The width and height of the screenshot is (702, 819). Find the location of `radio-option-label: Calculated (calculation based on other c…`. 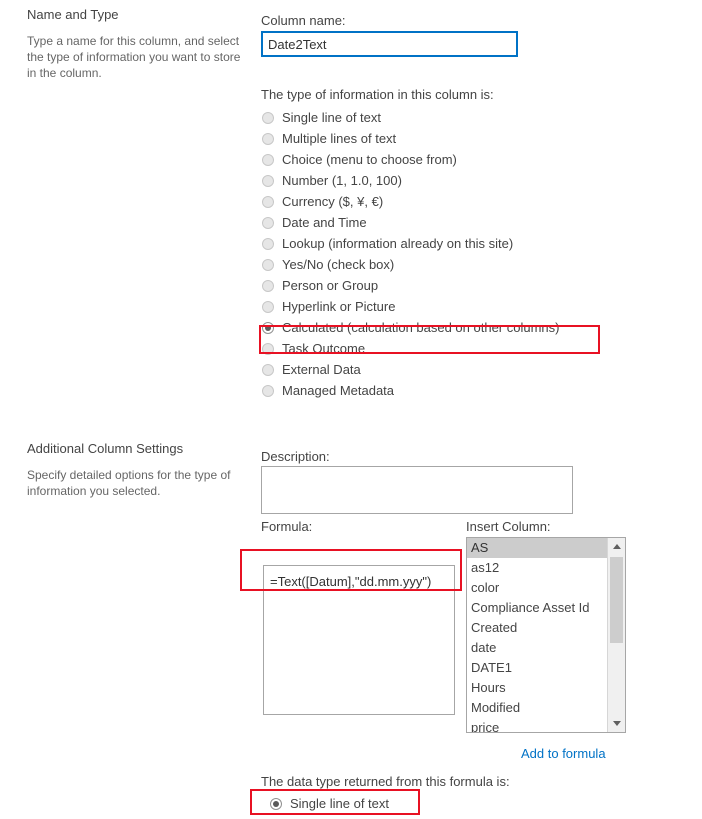

radio-option-label: Calculated (calculation based on other c… is located at coordinates (421, 327).